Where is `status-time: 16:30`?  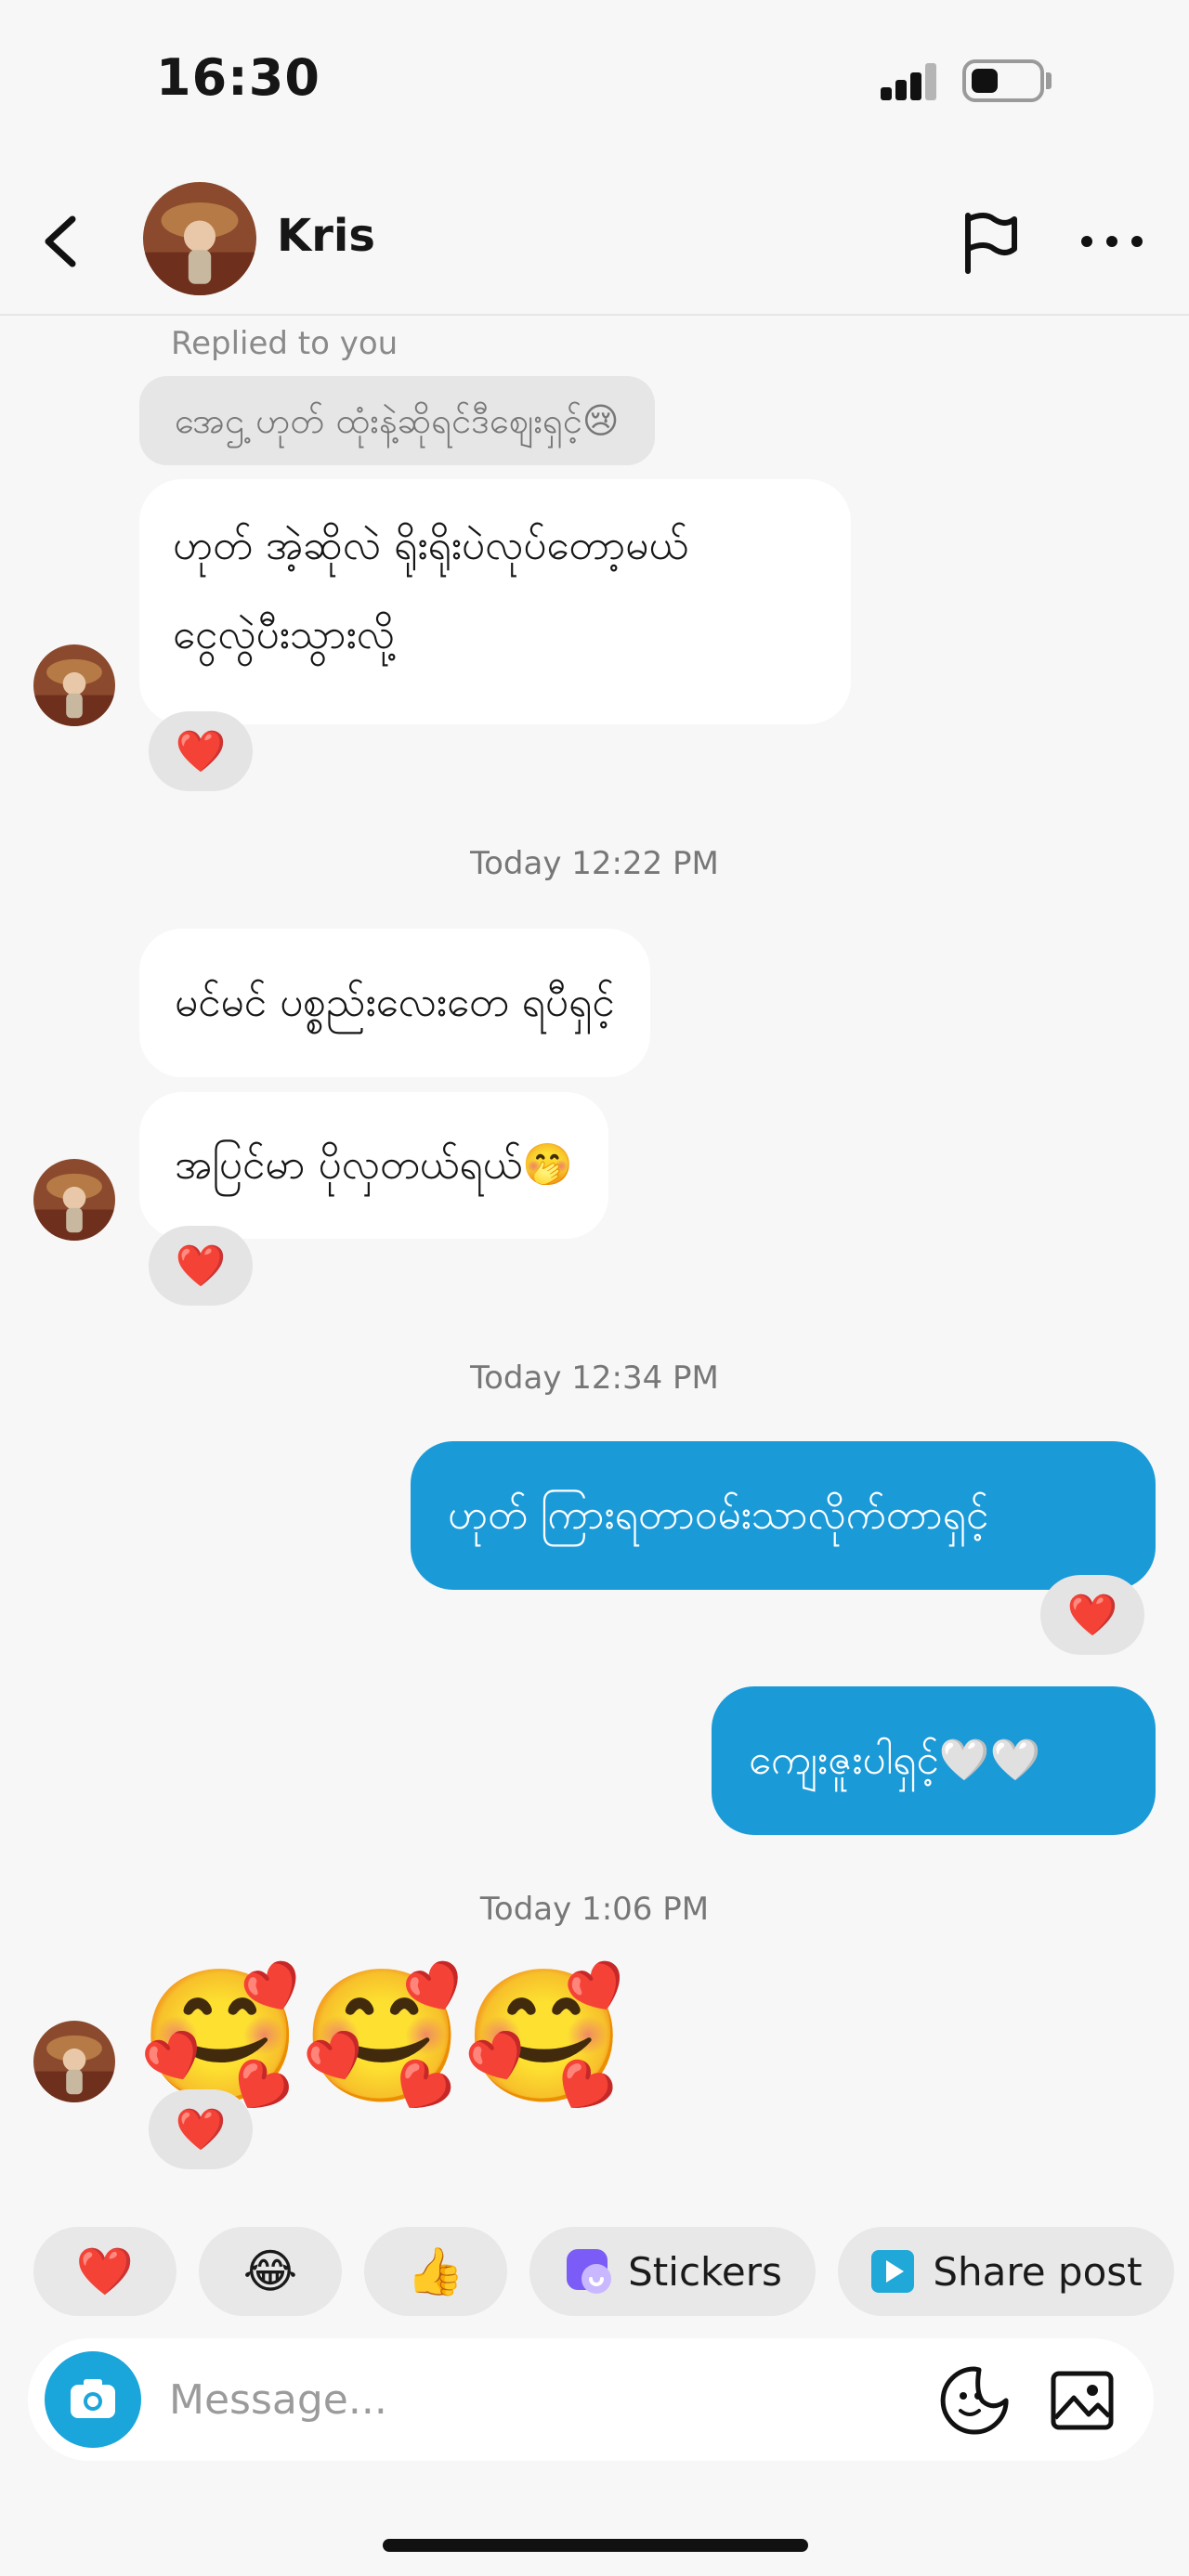 status-time: 16:30 is located at coordinates (238, 78).